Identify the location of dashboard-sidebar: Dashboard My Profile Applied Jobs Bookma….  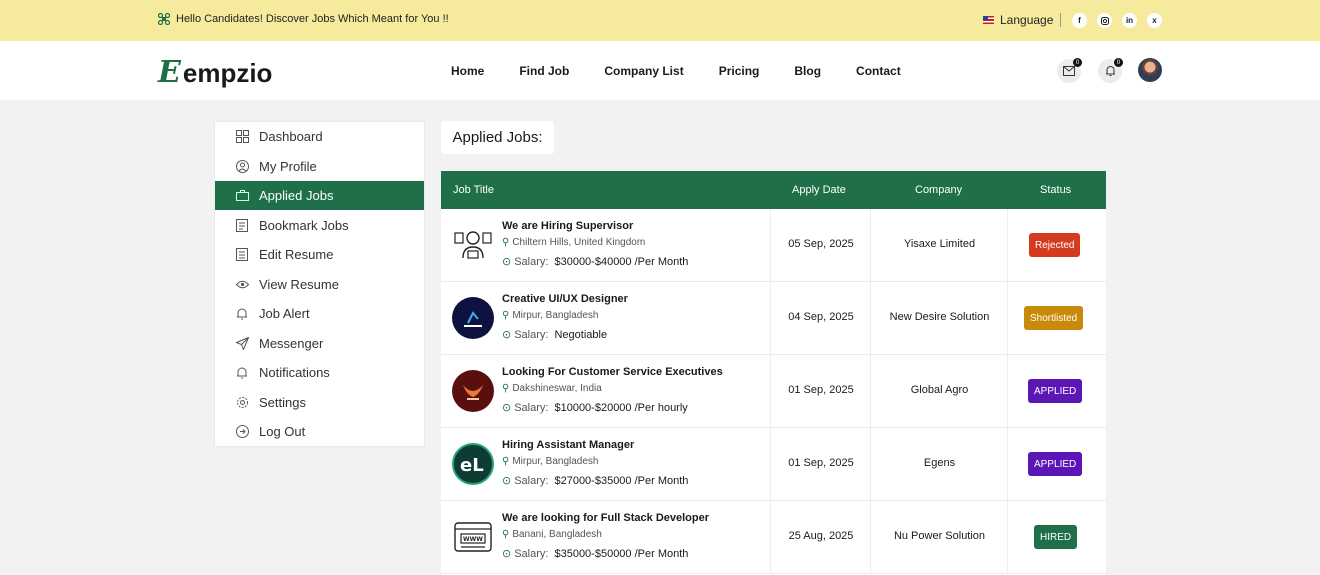
(319, 284).